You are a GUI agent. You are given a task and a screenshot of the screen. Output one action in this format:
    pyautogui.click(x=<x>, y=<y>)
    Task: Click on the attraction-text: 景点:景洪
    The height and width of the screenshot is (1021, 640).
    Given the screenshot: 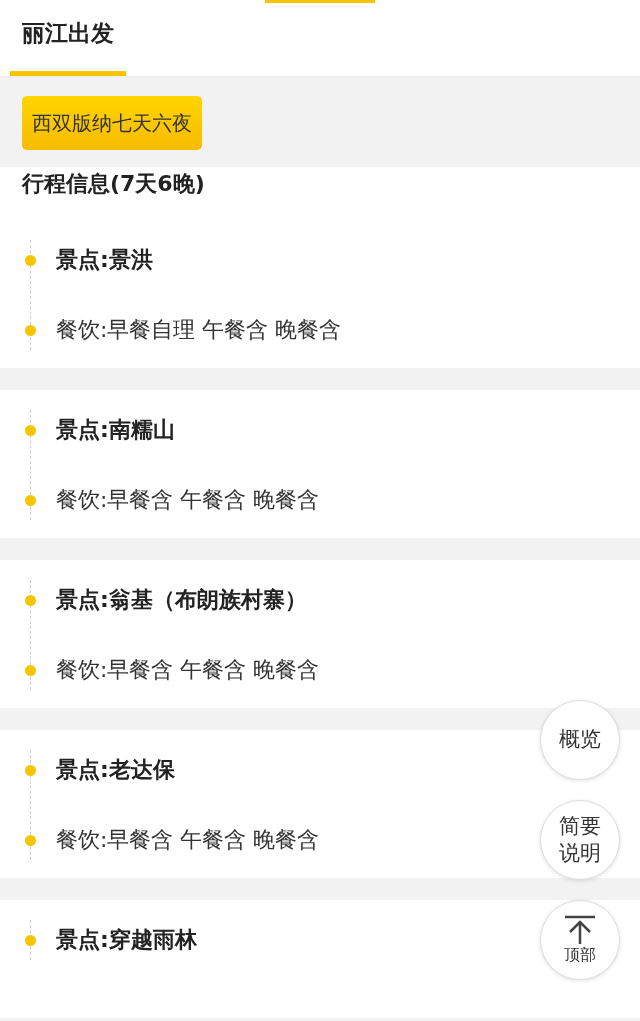 What is the action you would take?
    pyautogui.click(x=104, y=260)
    